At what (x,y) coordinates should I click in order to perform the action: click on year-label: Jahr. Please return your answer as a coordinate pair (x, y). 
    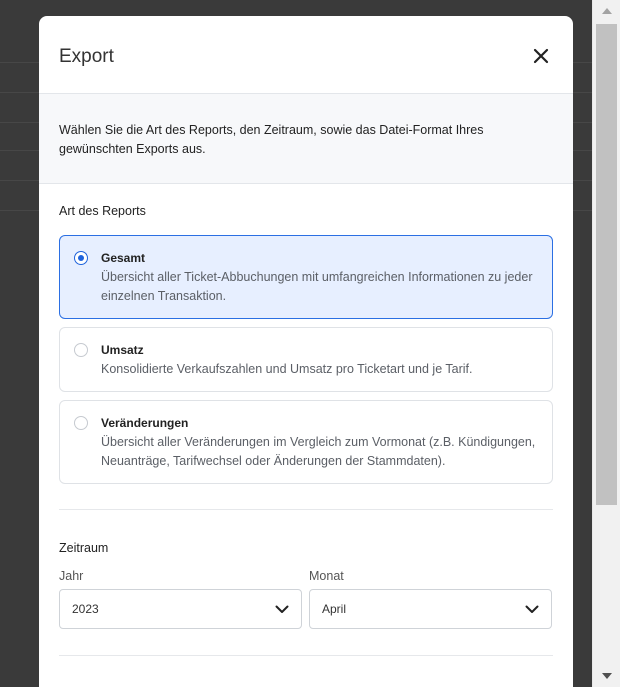
    Looking at the image, I should click on (71, 576).